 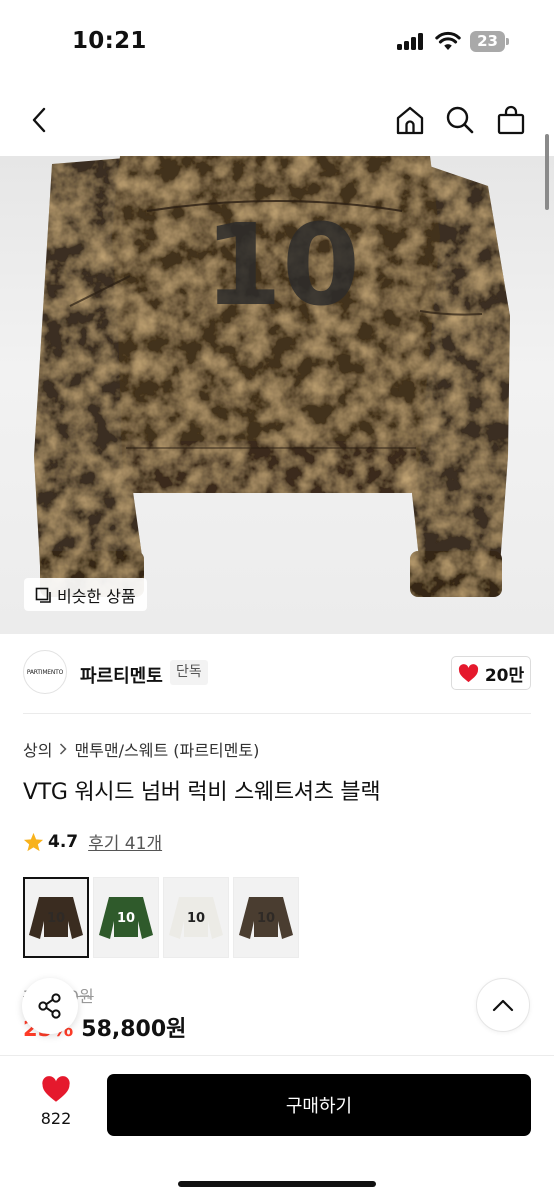 I want to click on color-variant-brown: 10, so click(x=266, y=917).